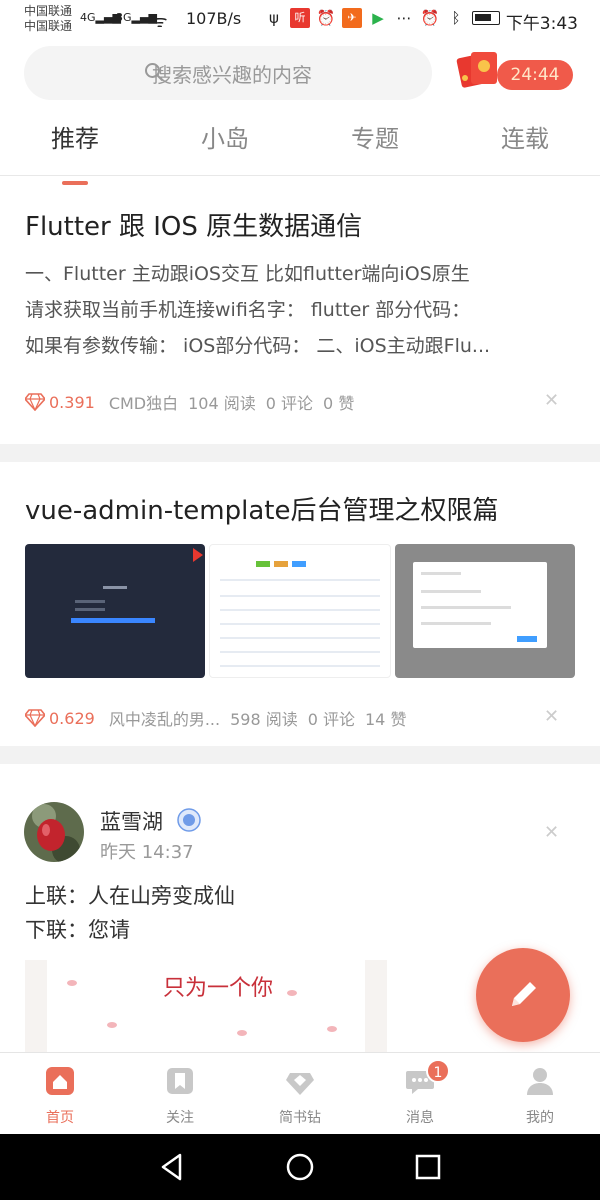 The height and width of the screenshot is (1200, 600). What do you see at coordinates (130, 896) in the screenshot?
I see `post-text-line: 上联：人在山旁变成仙` at bounding box center [130, 896].